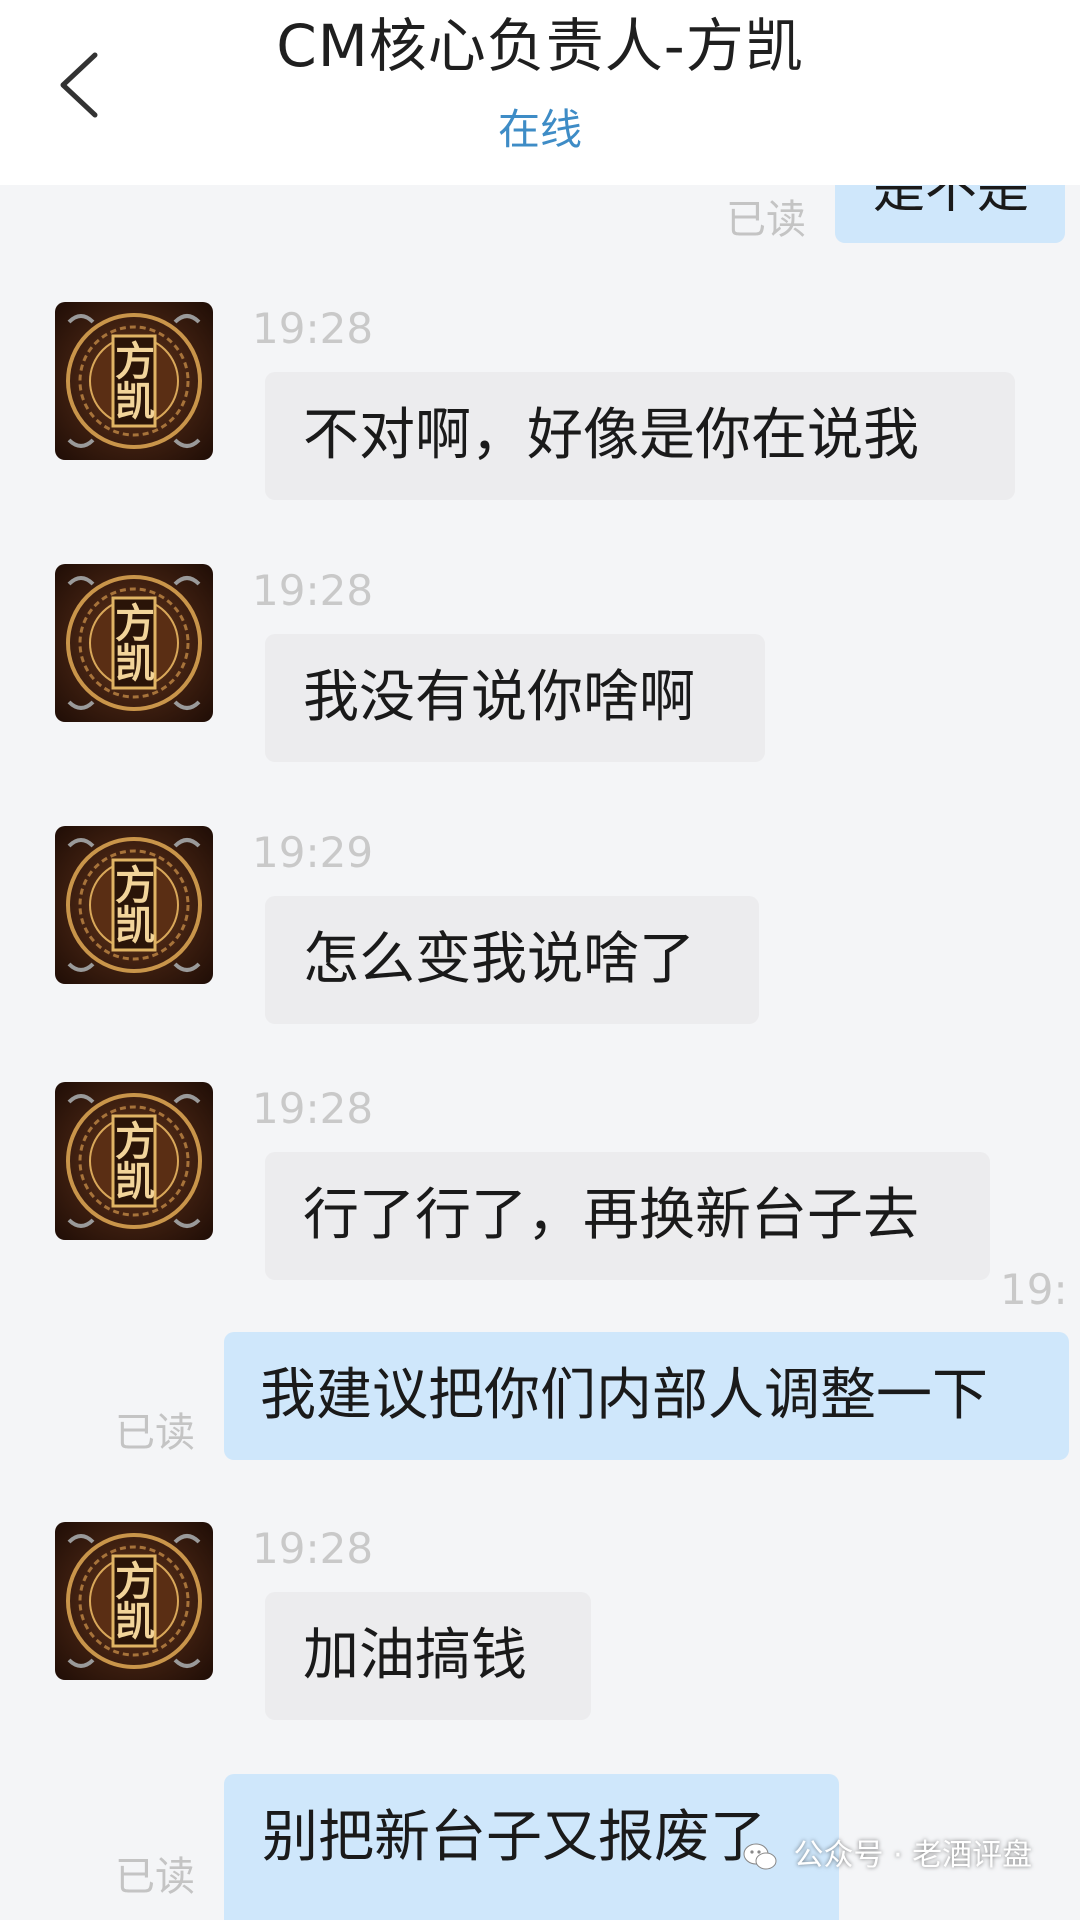 The width and height of the screenshot is (1080, 1920). I want to click on message-text: 怎么变我说啥了, so click(499, 959).